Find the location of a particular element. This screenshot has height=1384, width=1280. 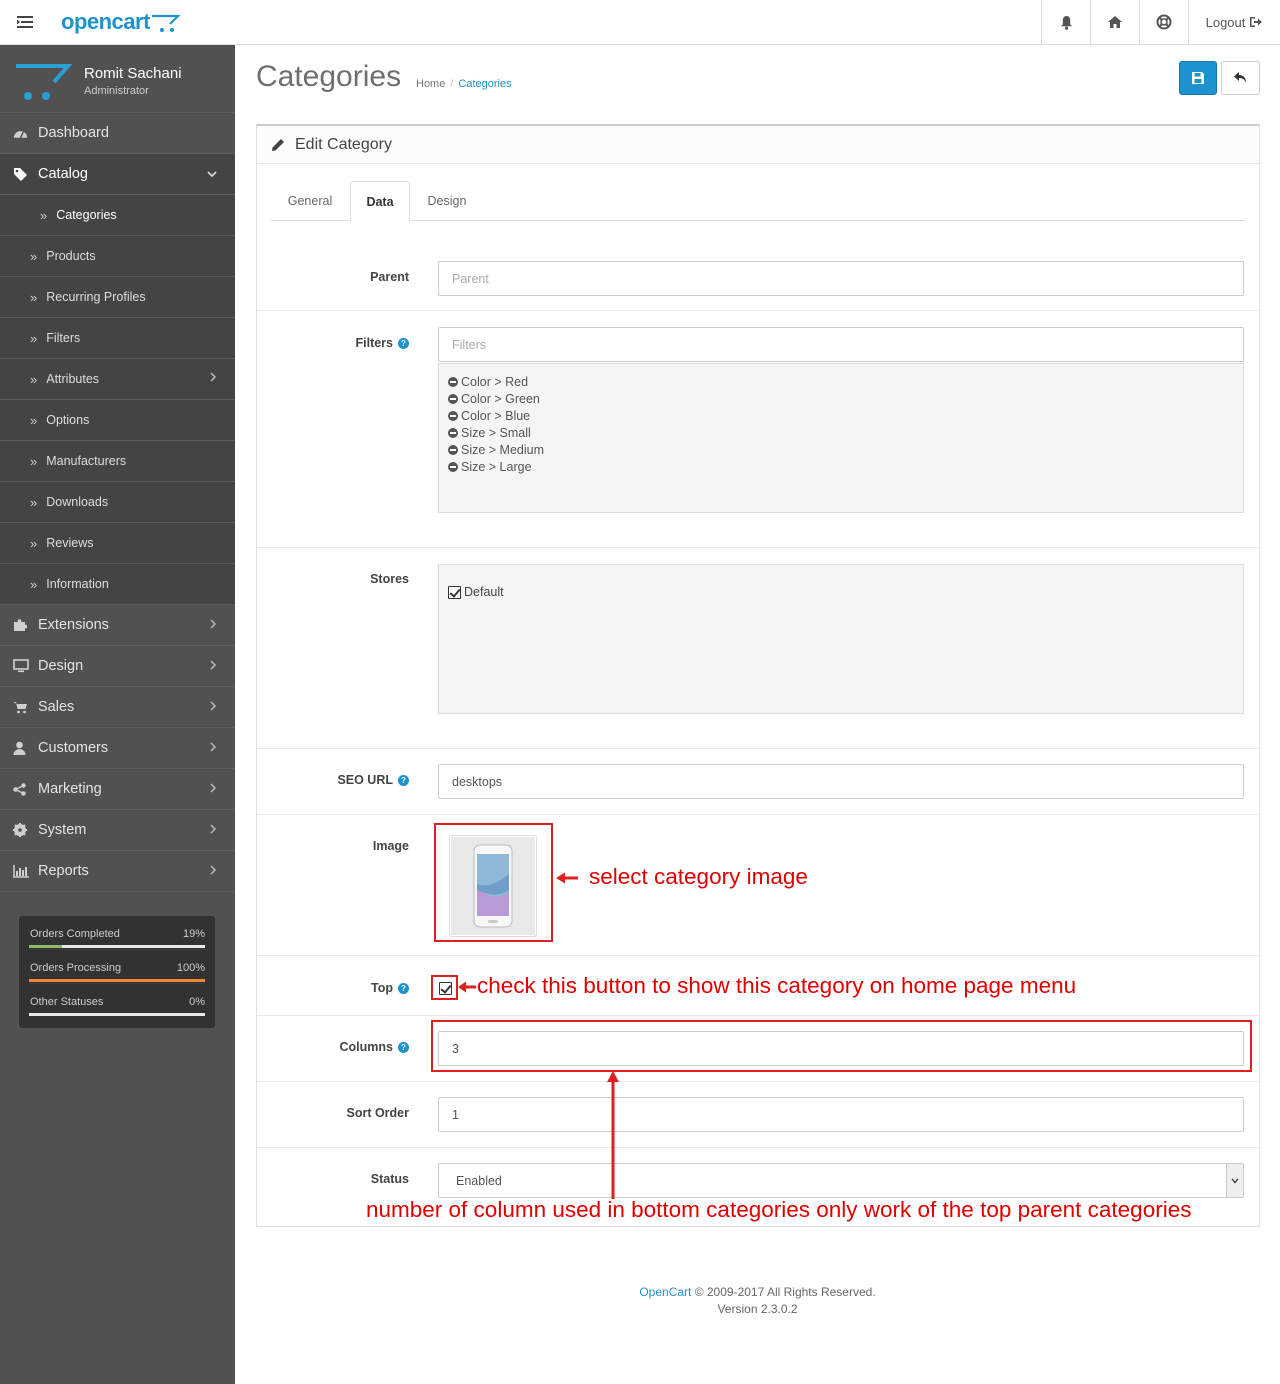

sidebar-subitem-manufacturers: » Manufacturers is located at coordinates (117, 461).